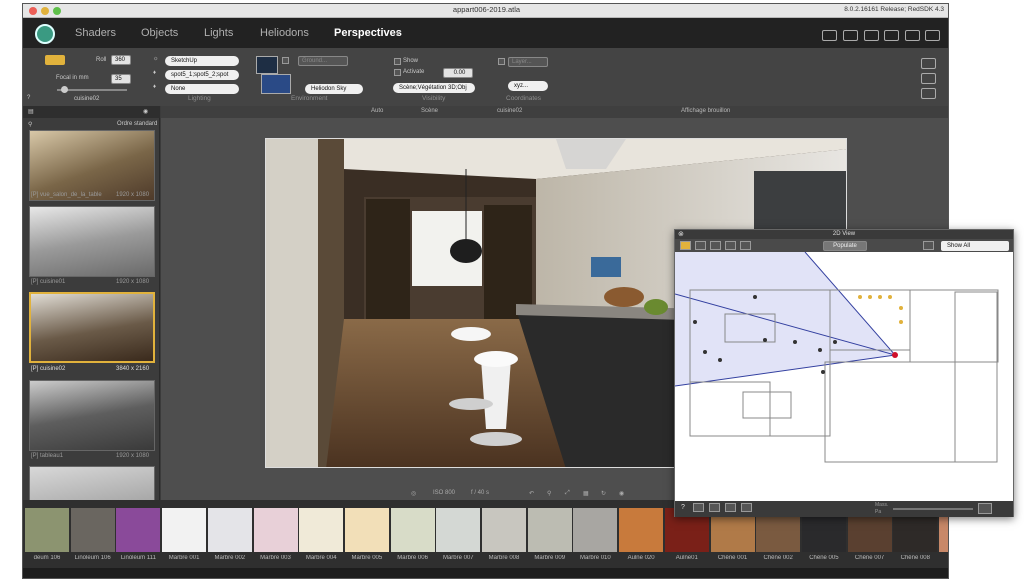 The height and width of the screenshot is (579, 1024). Describe the element at coordinates (137, 124) in the screenshot. I see `sort-select: Ordre standard` at that location.